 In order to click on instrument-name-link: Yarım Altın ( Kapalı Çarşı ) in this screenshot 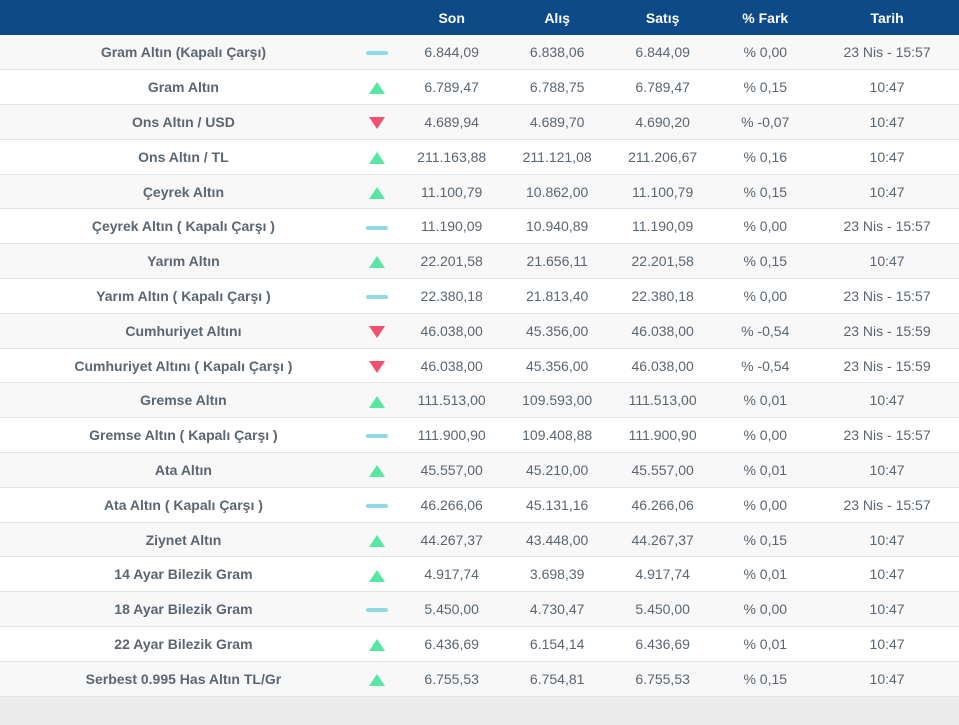, I will do `click(177, 296)`.